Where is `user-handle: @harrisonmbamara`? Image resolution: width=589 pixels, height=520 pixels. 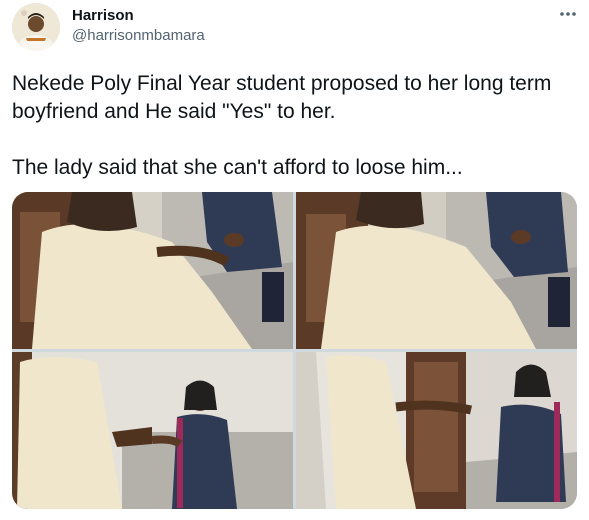 user-handle: @harrisonmbamara is located at coordinates (138, 35).